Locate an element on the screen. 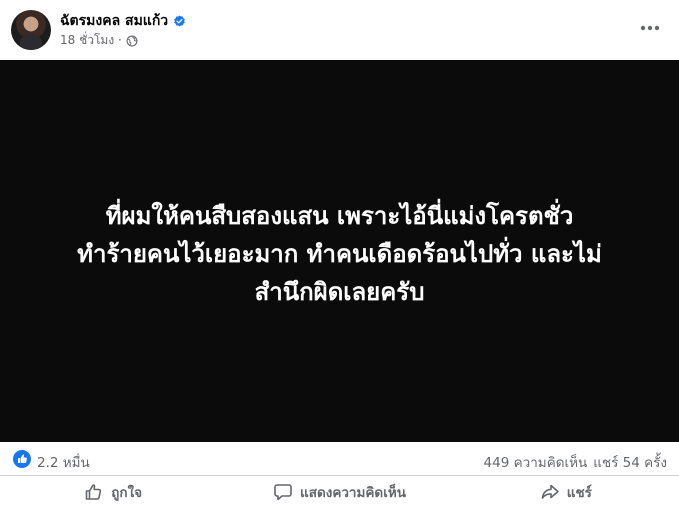 This screenshot has height=507, width=679. author-row: ฉัตรมงคล สมแก้ว is located at coordinates (123, 21).